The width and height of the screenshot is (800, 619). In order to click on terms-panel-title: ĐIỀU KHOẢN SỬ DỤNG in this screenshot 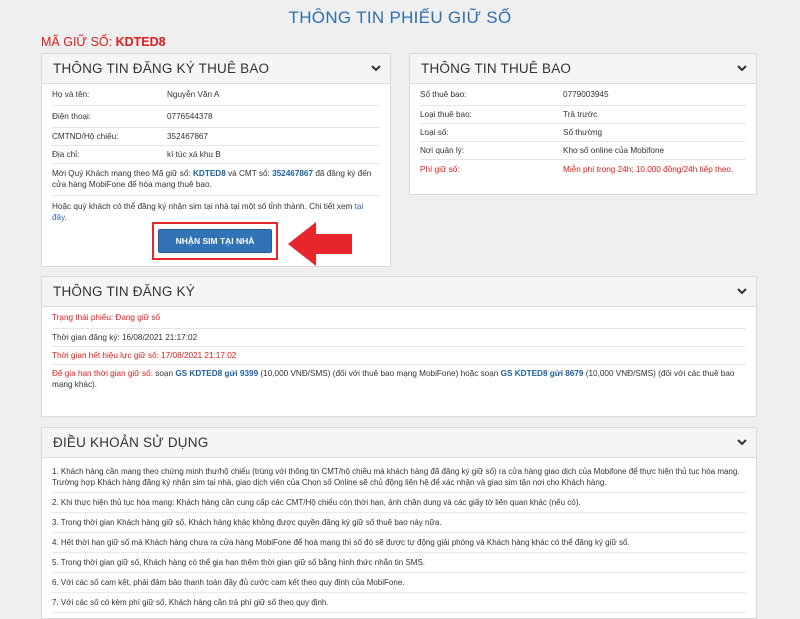, I will do `click(131, 442)`.